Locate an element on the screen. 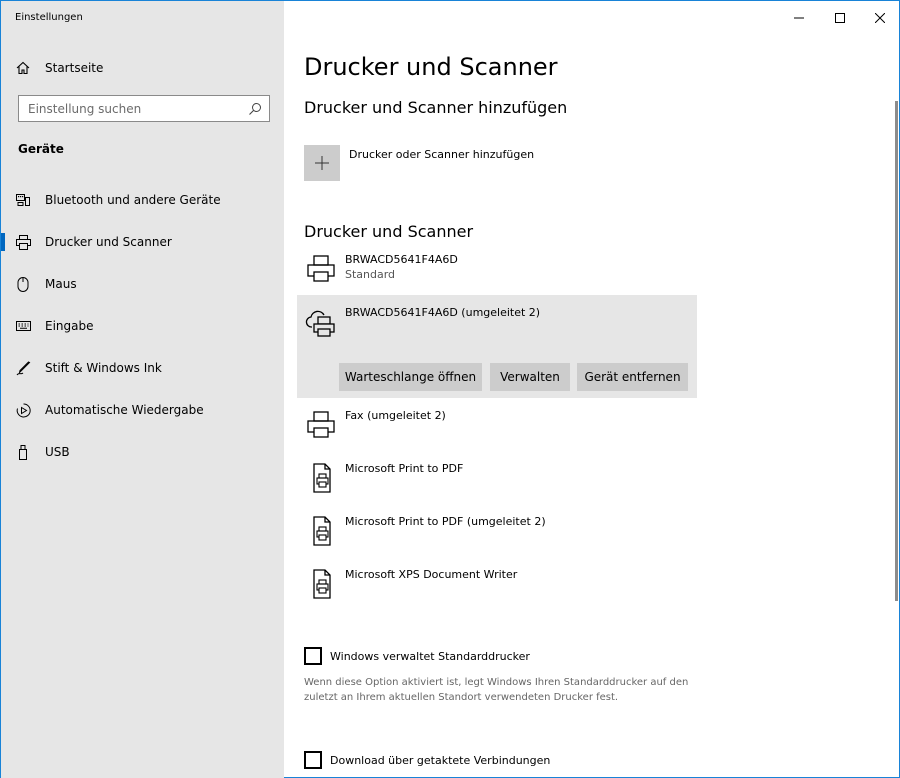 The image size is (900, 778). search-icon is located at coordinates (255, 110).